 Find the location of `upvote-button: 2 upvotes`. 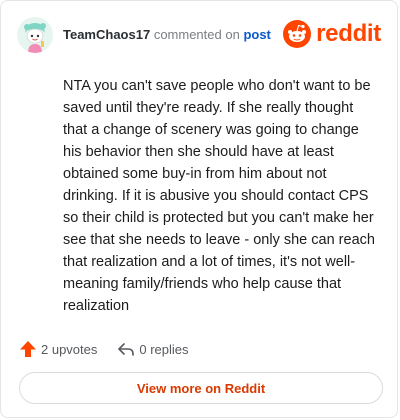

upvote-button: 2 upvotes is located at coordinates (58, 349).